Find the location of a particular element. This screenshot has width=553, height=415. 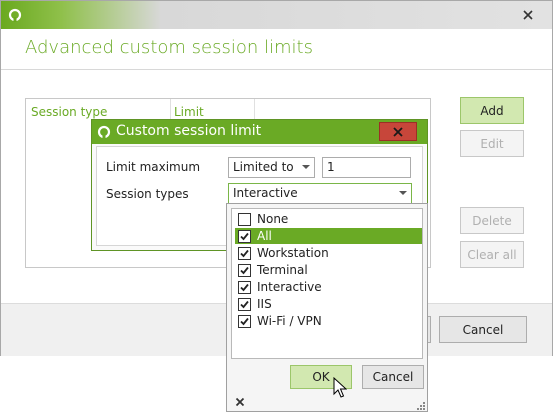

mouse-cursor-icon is located at coordinates (340, 387).